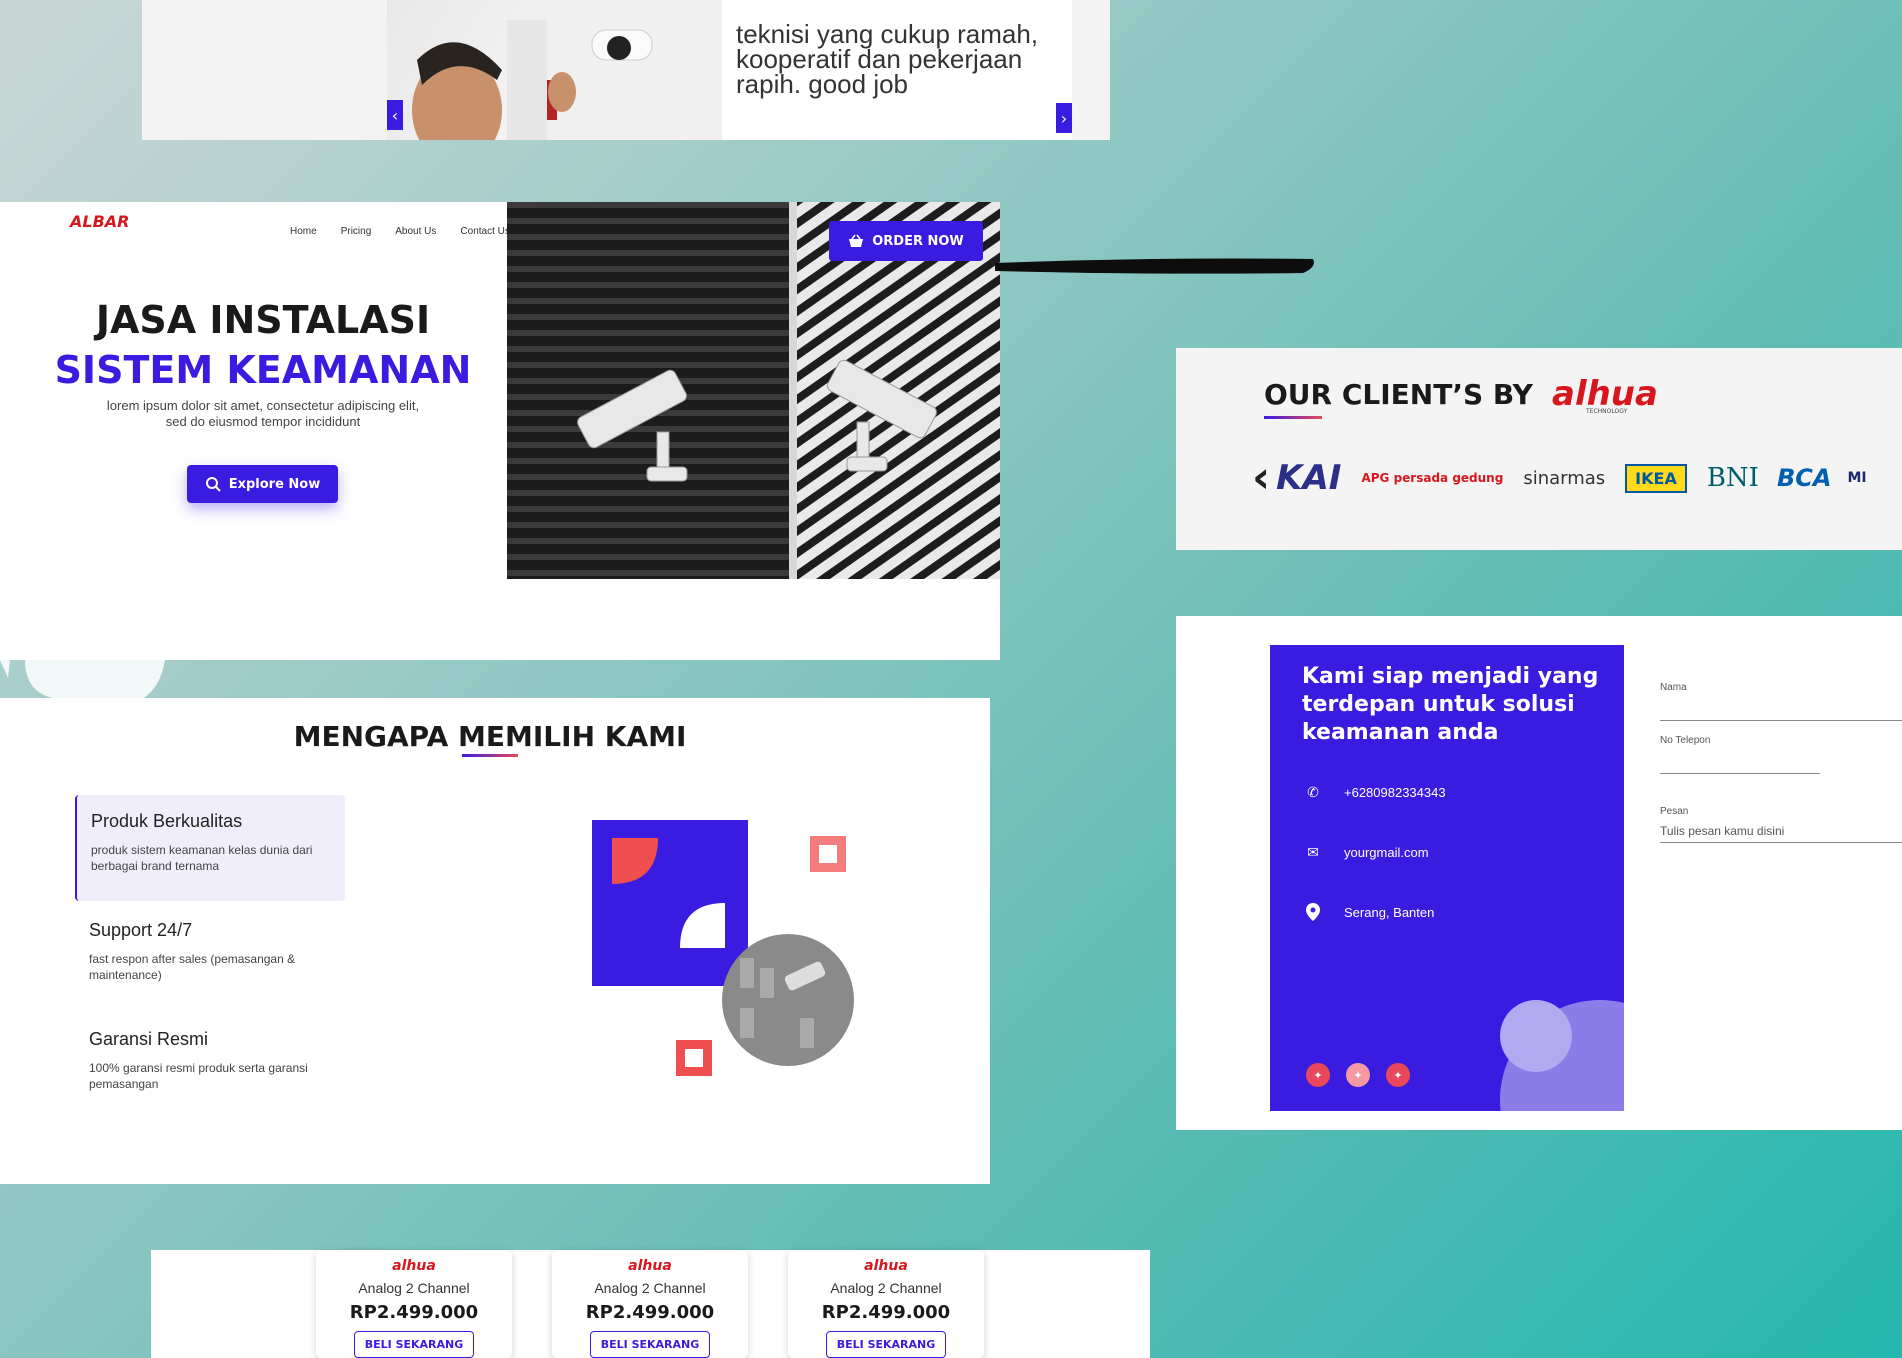 This screenshot has width=1902, height=1358. I want to click on client-logo-bni: BNI, so click(1732, 478).